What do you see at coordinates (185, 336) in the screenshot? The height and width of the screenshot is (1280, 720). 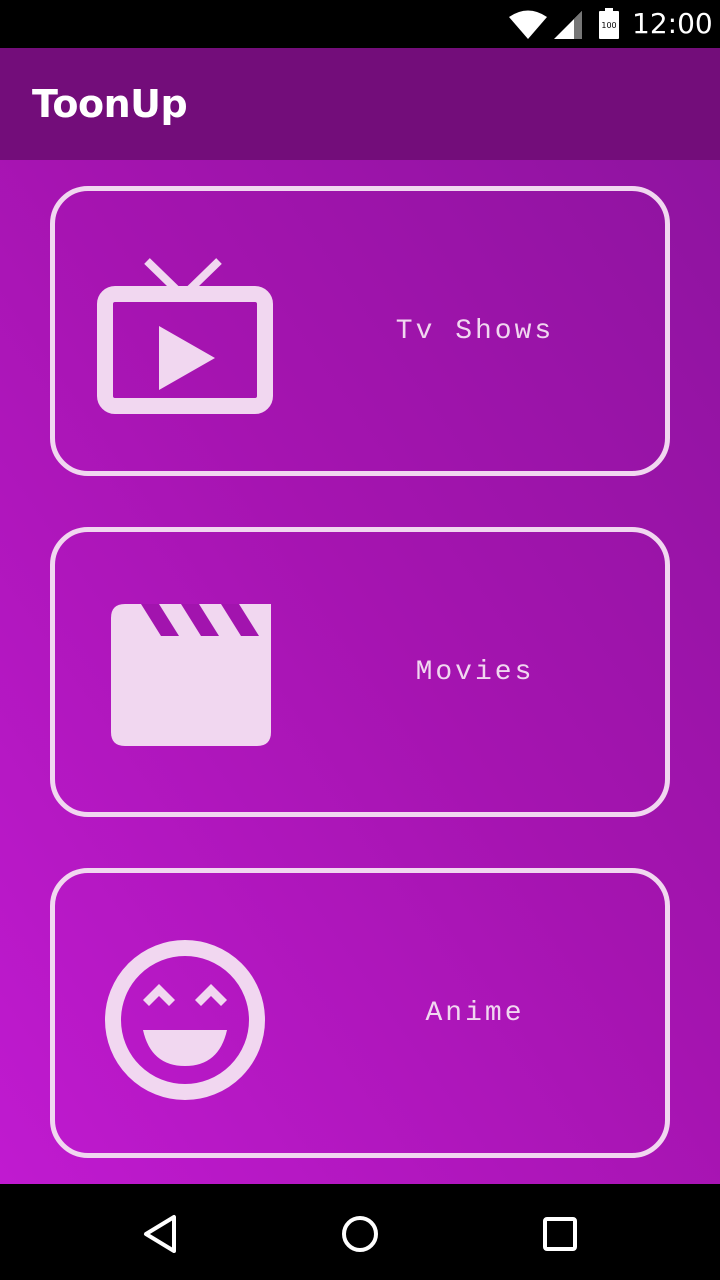 I see `tv-play-icon` at bounding box center [185, 336].